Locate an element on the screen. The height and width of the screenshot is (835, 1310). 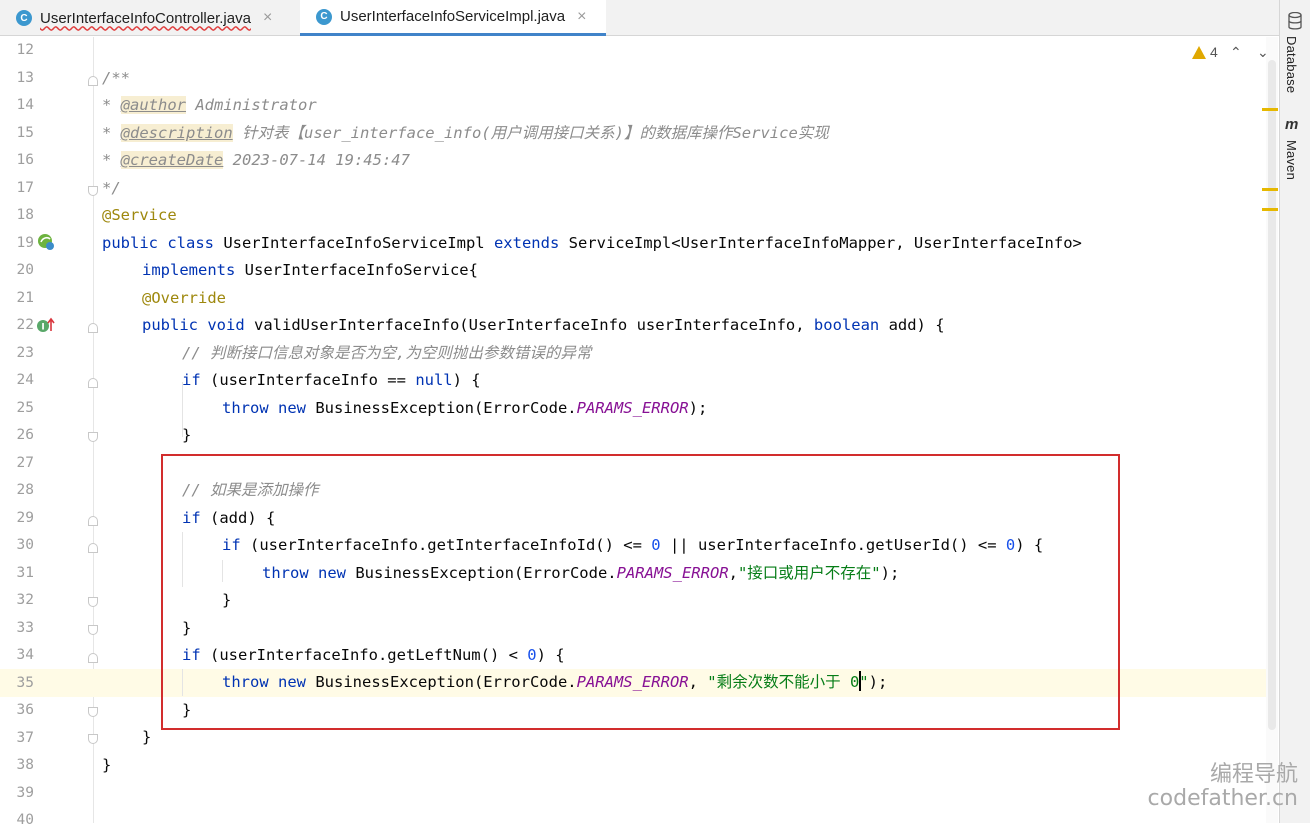
code-line-18: @Service is located at coordinates (139, 215).